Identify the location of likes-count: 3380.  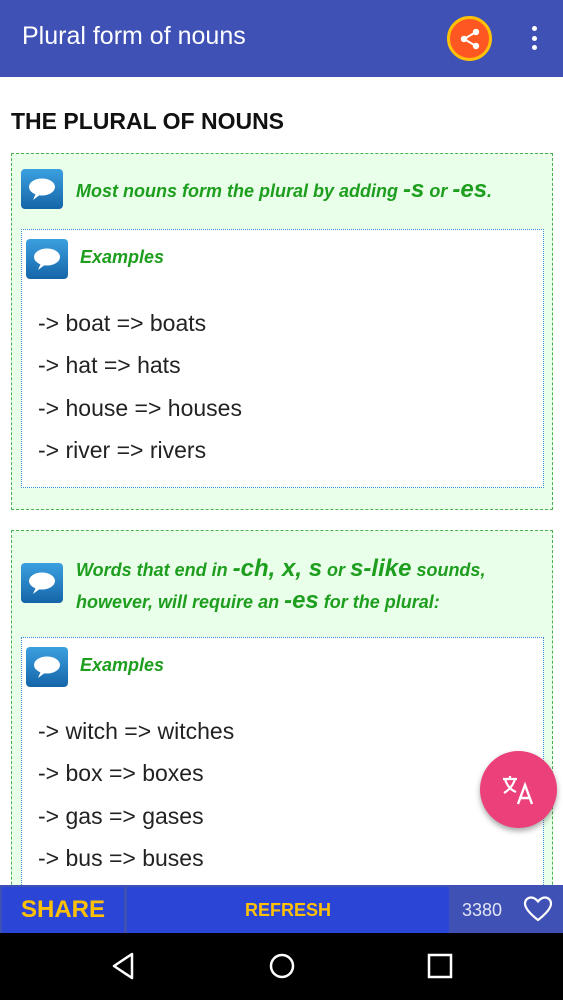
(482, 910).